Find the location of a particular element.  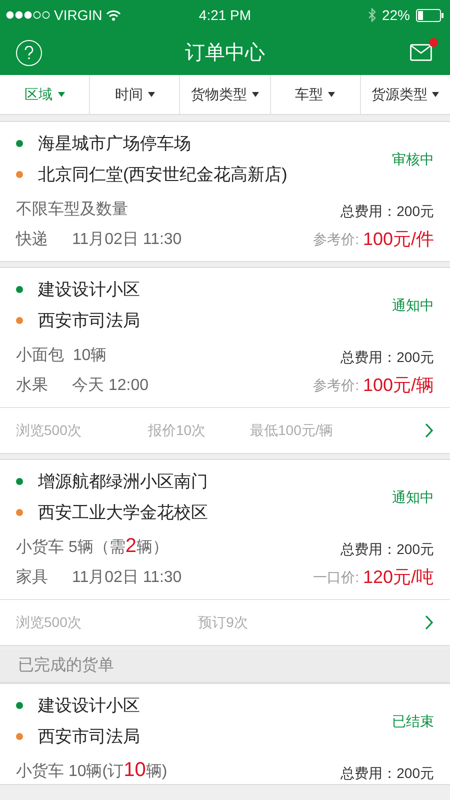

unit-price: 100元/件 is located at coordinates (398, 239).